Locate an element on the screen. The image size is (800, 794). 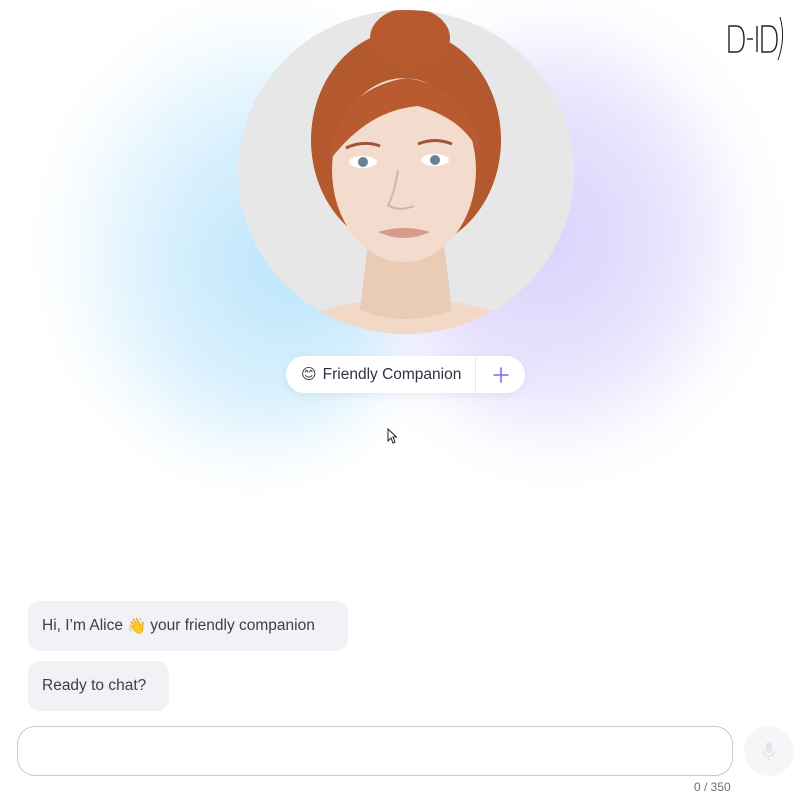
microphone-icon is located at coordinates (769, 751).